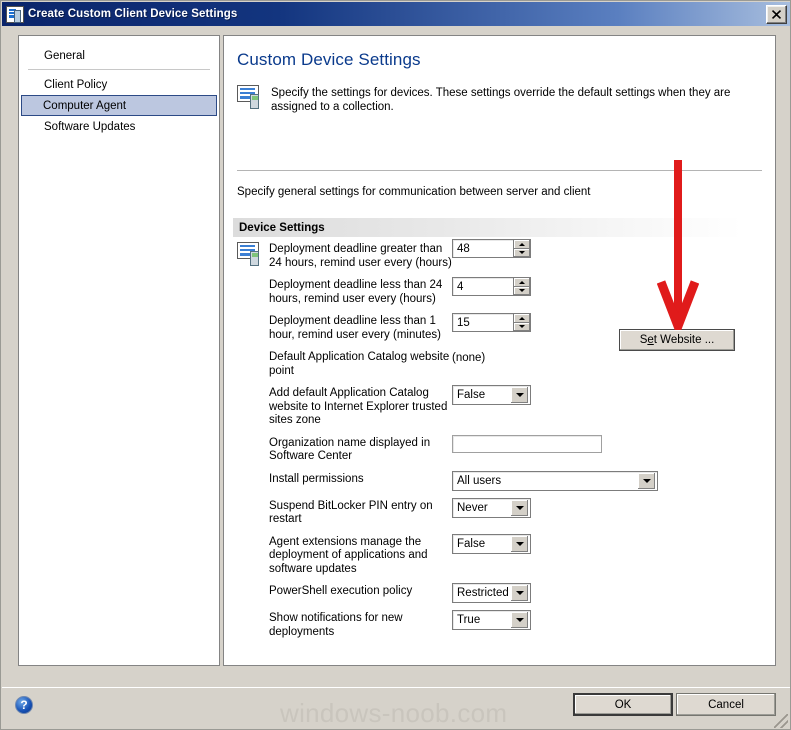 This screenshot has width=791, height=730. What do you see at coordinates (487, 227) in the screenshot?
I see `device-settings-section-header: Device Settings` at bounding box center [487, 227].